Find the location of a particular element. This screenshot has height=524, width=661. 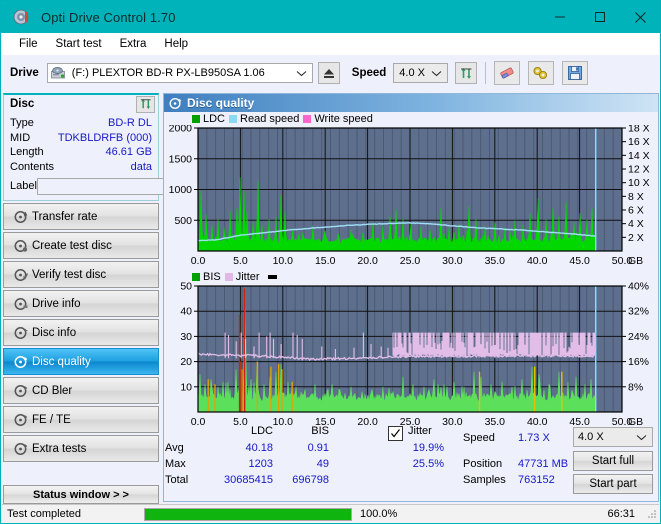

svg-text: 16 X is located at coordinates (639, 142).